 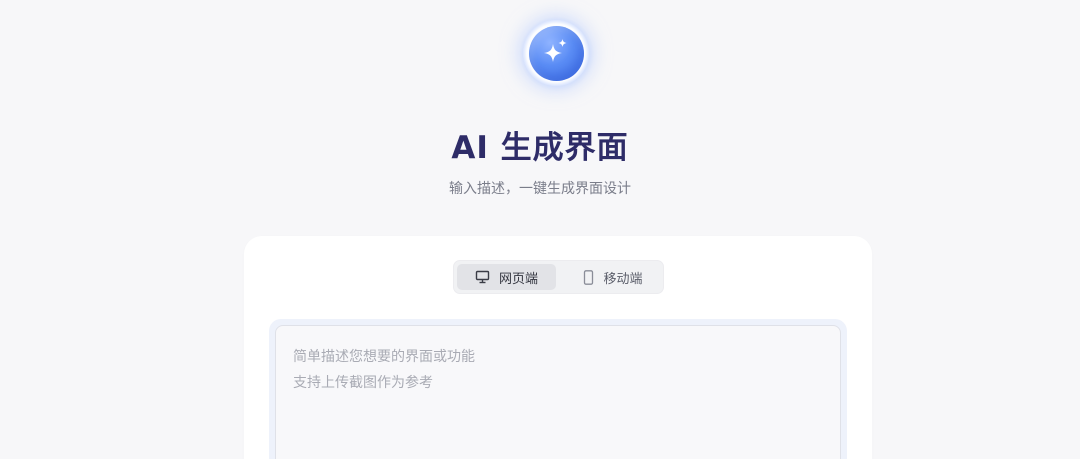 What do you see at coordinates (556, 53) in the screenshot?
I see `sparkle-icon` at bounding box center [556, 53].